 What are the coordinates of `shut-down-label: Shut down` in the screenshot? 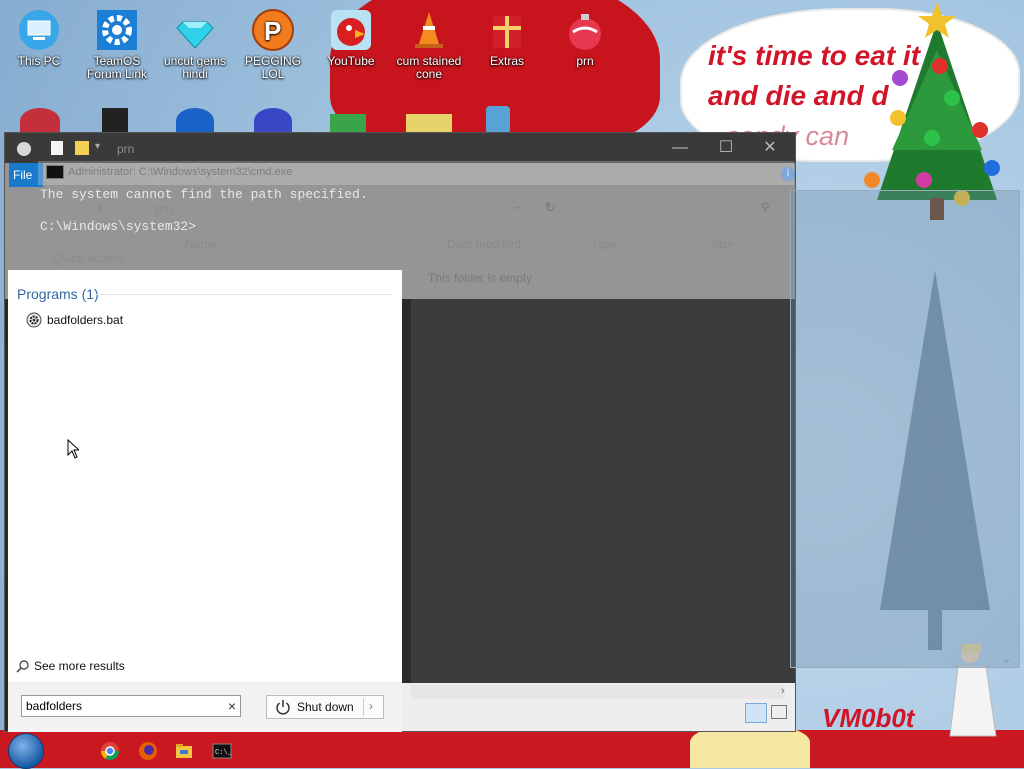 It's located at (325, 707).